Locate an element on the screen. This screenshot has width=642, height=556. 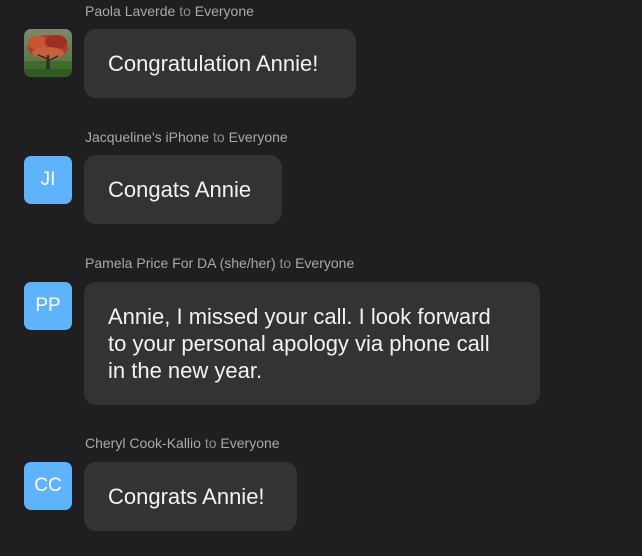
message-bubble: Congats Annie is located at coordinates (183, 189).